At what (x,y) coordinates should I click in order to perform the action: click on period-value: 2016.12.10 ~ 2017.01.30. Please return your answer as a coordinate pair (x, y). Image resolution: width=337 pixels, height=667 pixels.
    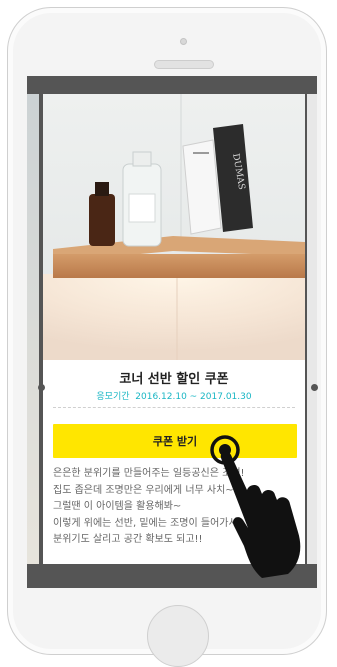
    Looking at the image, I should click on (193, 397).